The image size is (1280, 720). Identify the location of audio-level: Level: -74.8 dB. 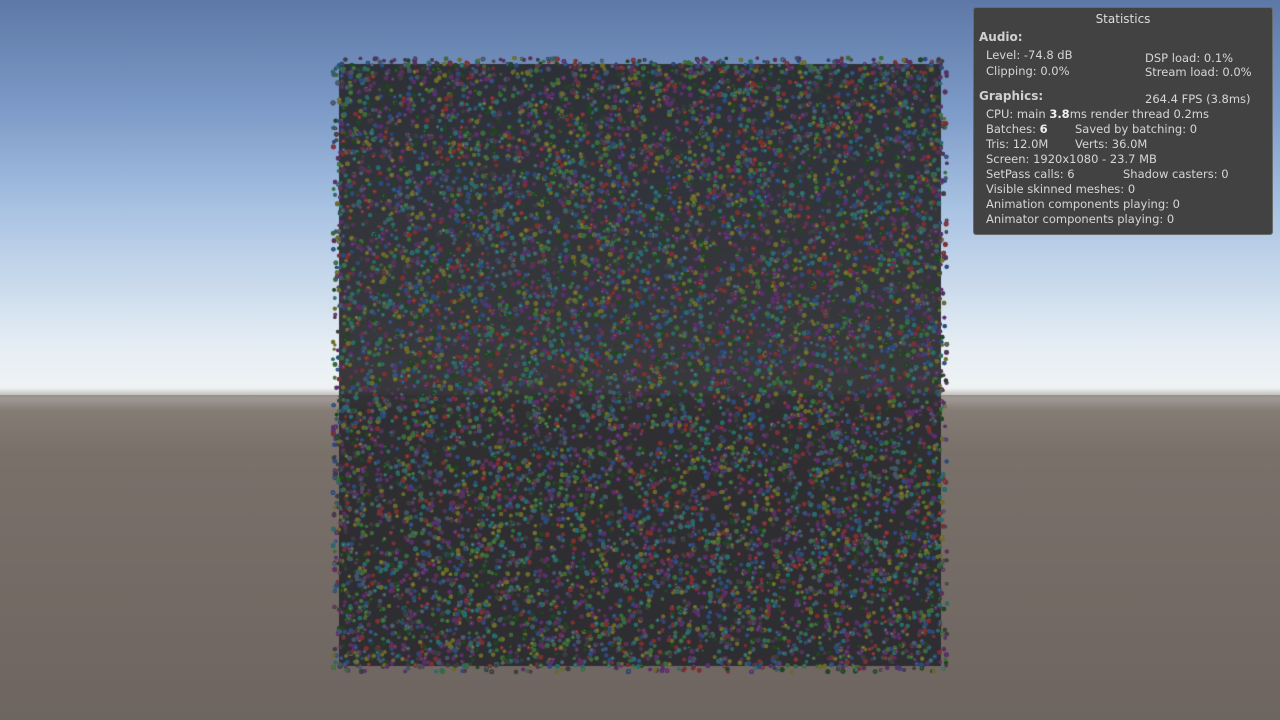
(1029, 55).